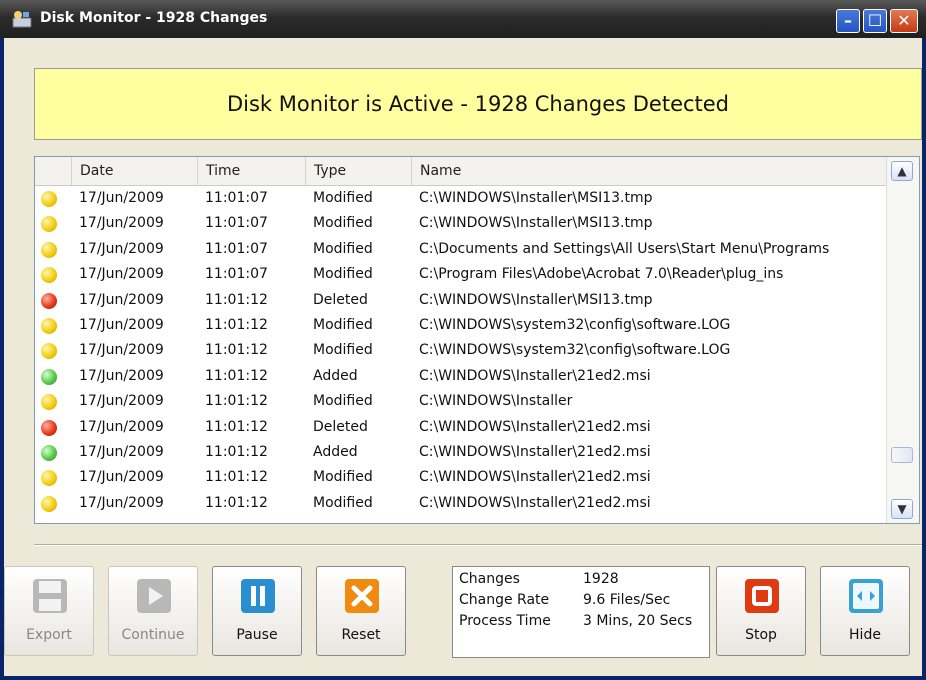  I want to click on cell-name: C:\WINDOWS\Installer, so click(496, 401).